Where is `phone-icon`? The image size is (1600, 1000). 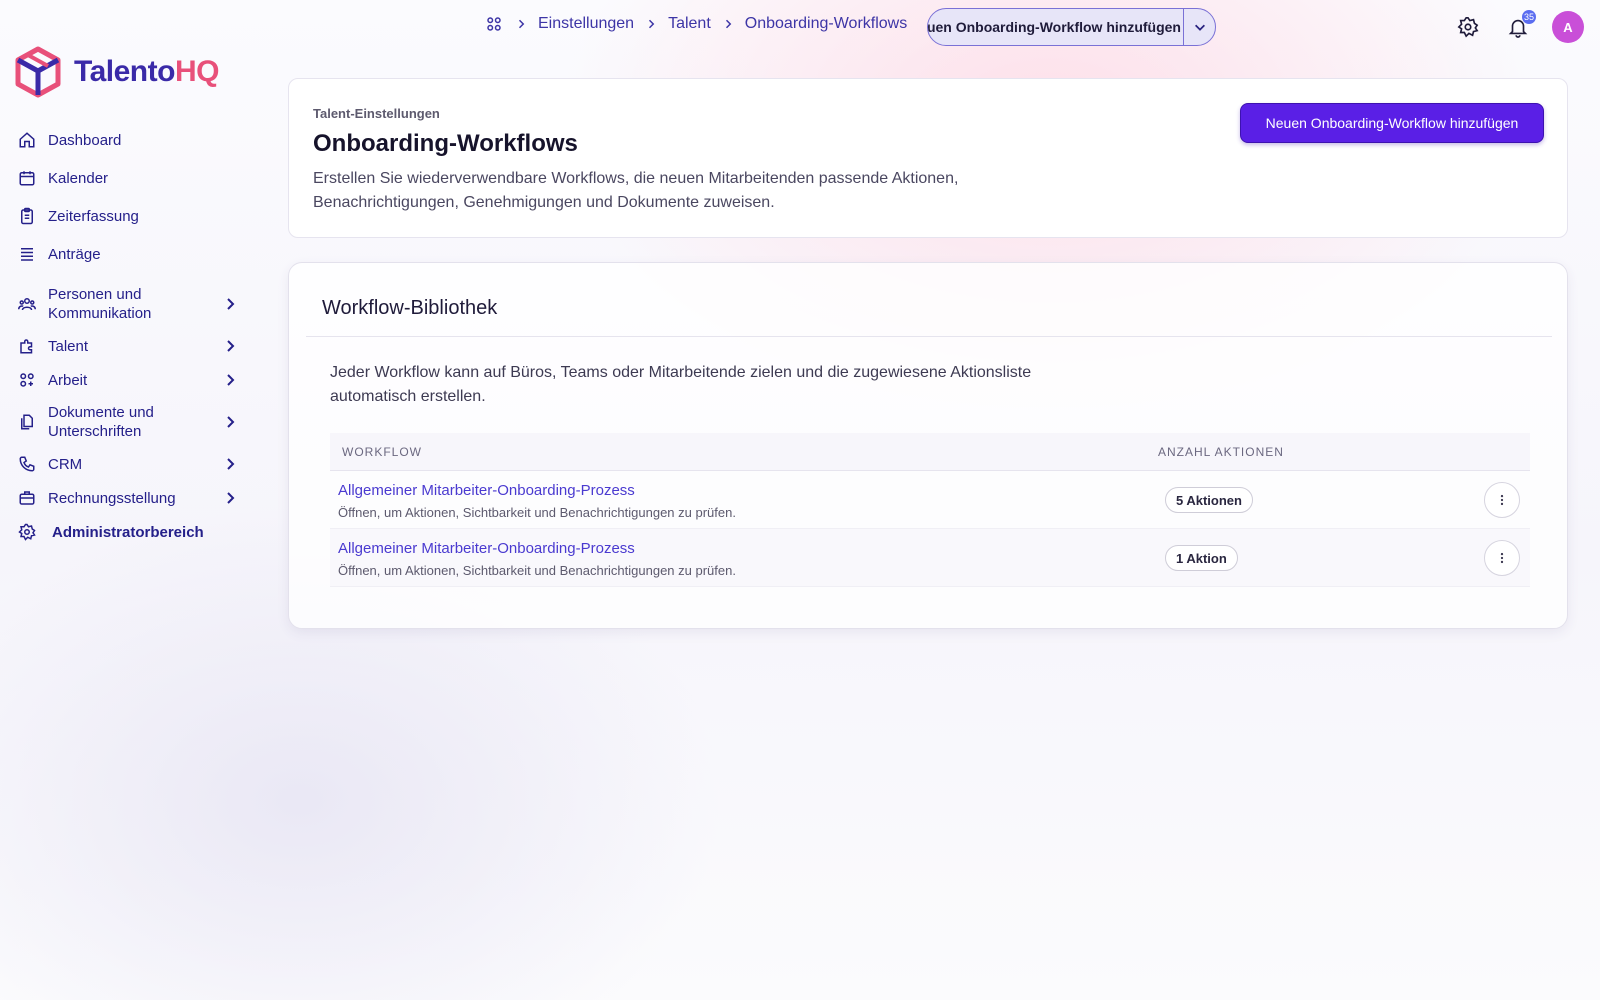
phone-icon is located at coordinates (27, 464).